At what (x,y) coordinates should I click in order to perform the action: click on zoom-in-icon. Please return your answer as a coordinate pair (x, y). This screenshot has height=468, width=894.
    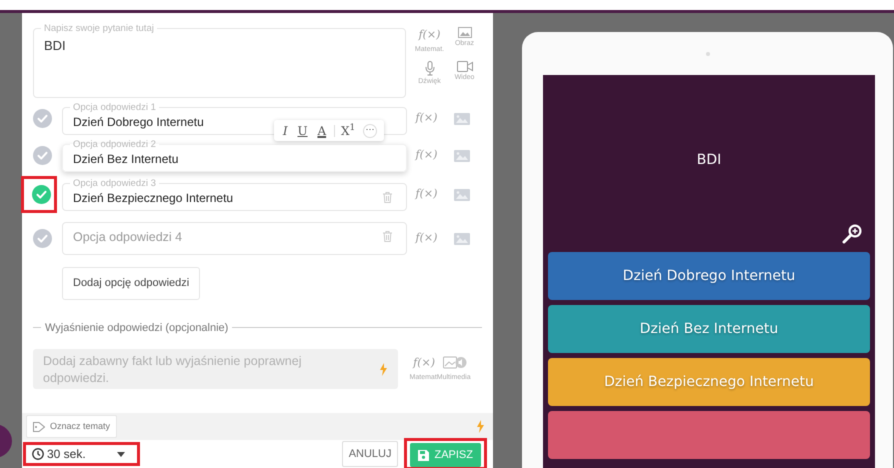
    Looking at the image, I should click on (852, 233).